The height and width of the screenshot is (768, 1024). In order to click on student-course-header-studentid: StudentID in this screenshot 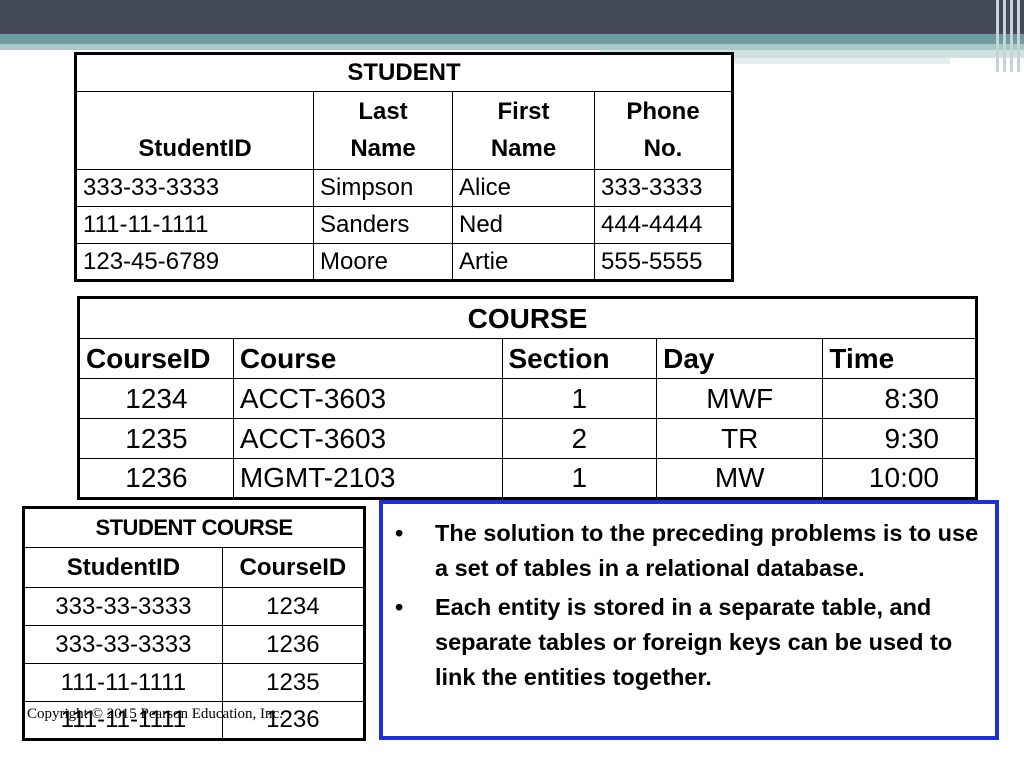, I will do `click(123, 567)`.